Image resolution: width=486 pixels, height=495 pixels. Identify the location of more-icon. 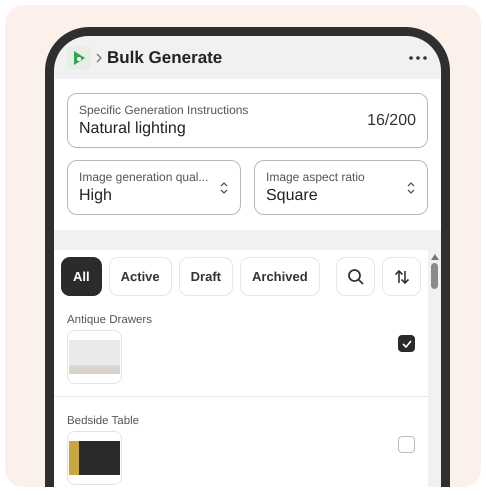
(418, 58).